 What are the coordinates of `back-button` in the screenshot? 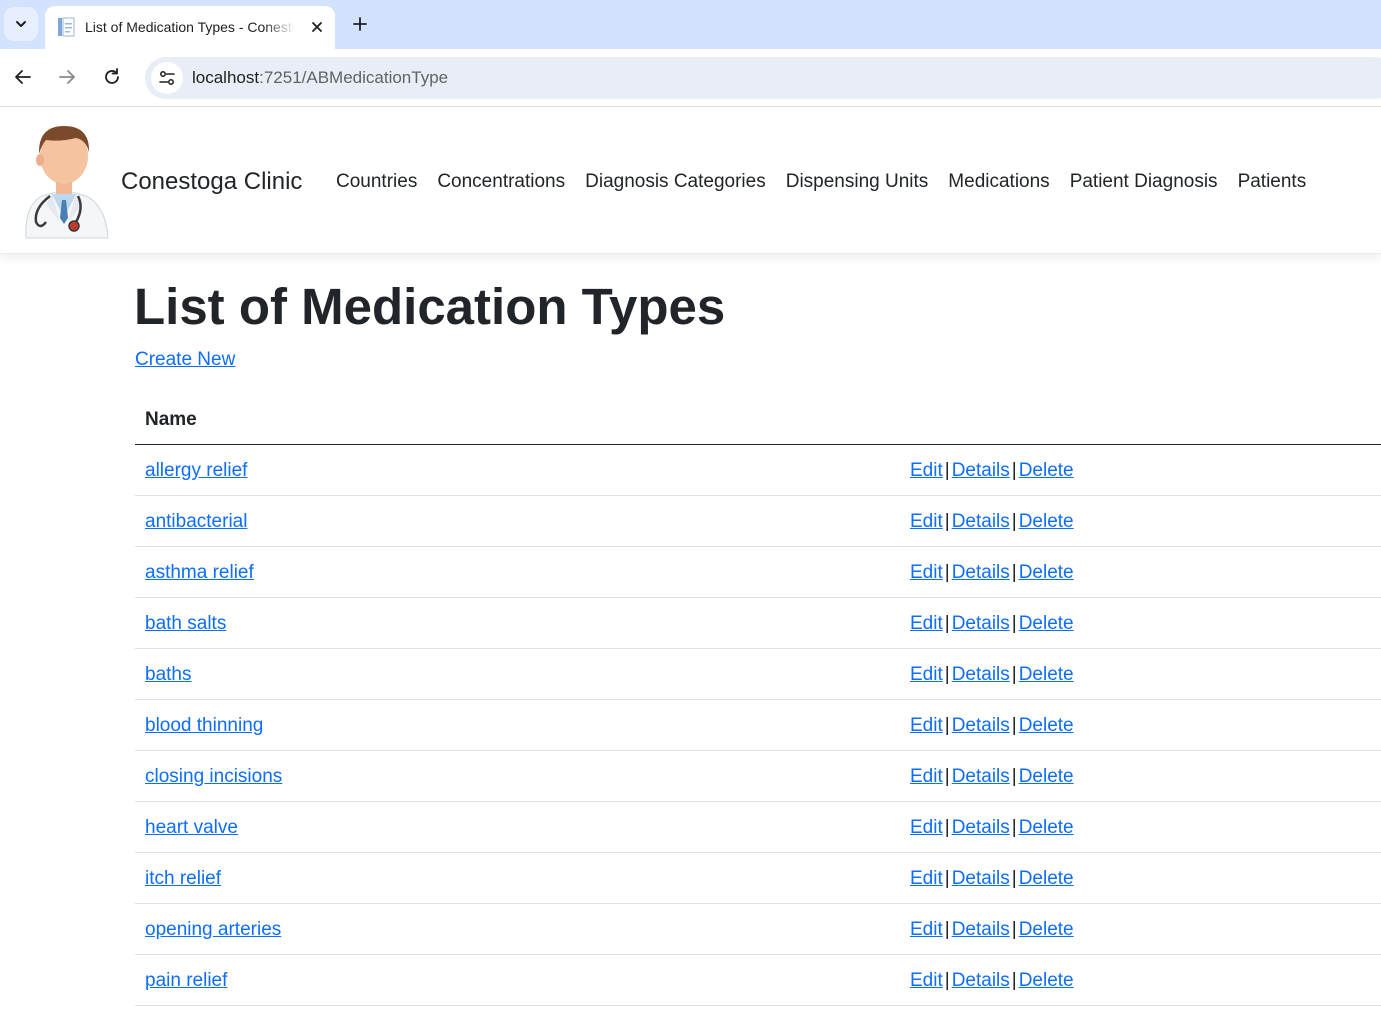 It's located at (23, 77).